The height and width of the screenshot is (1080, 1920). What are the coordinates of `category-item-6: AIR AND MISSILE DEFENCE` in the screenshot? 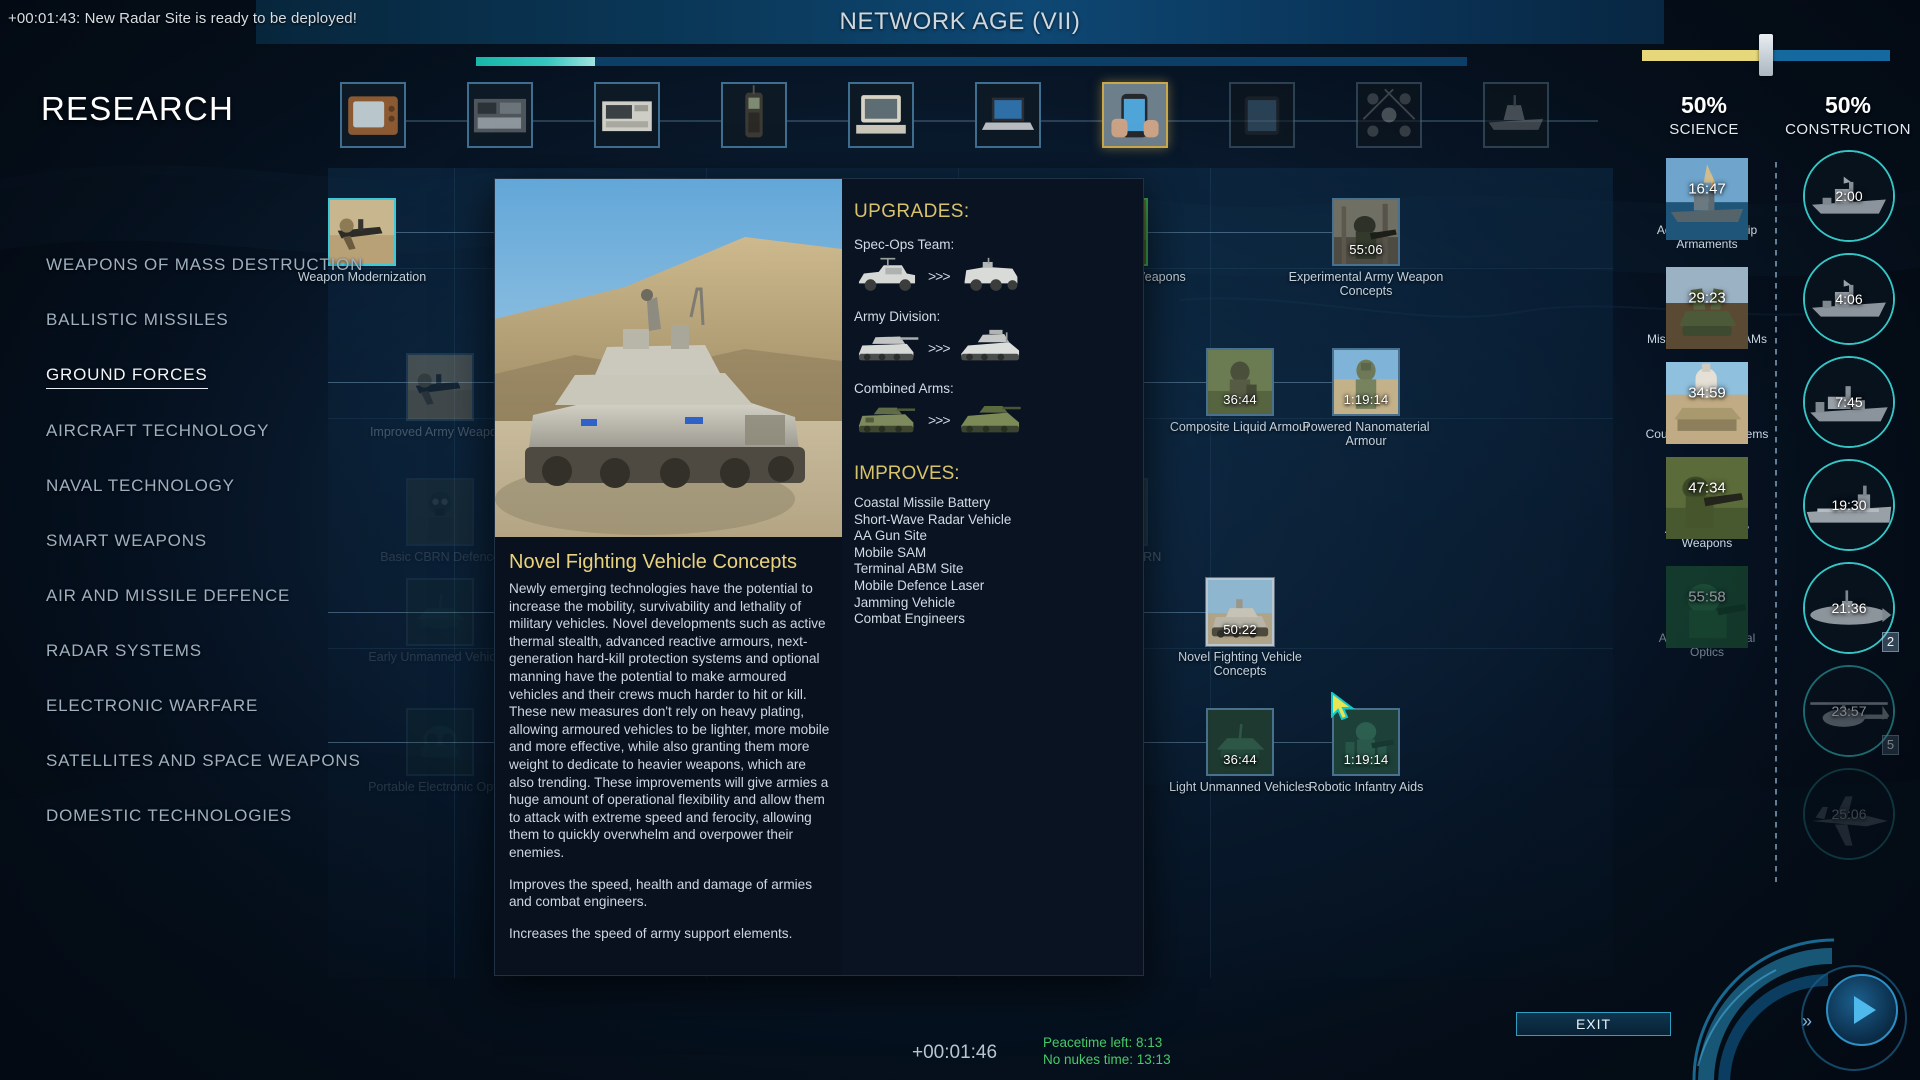 It's located at (168, 597).